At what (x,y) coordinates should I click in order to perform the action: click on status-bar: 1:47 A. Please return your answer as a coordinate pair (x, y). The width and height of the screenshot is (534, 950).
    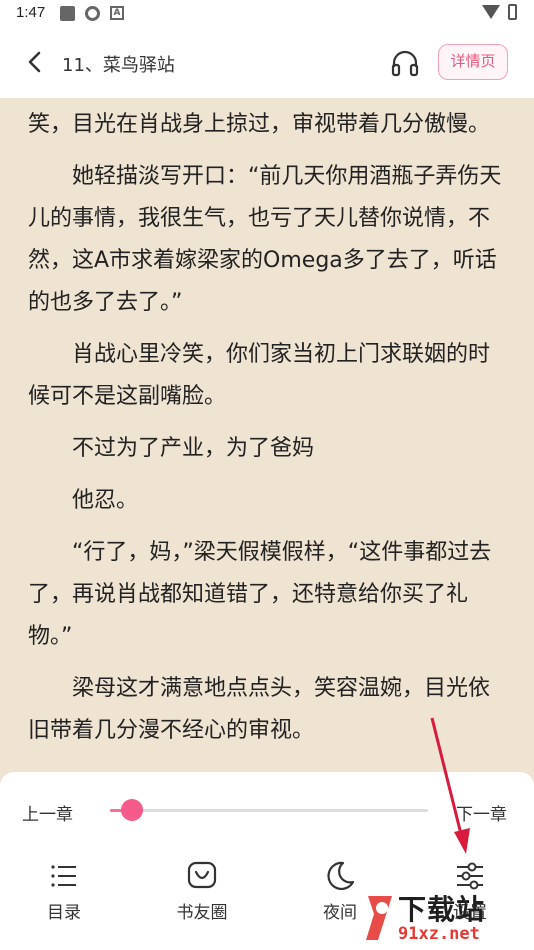
    Looking at the image, I should click on (267, 14).